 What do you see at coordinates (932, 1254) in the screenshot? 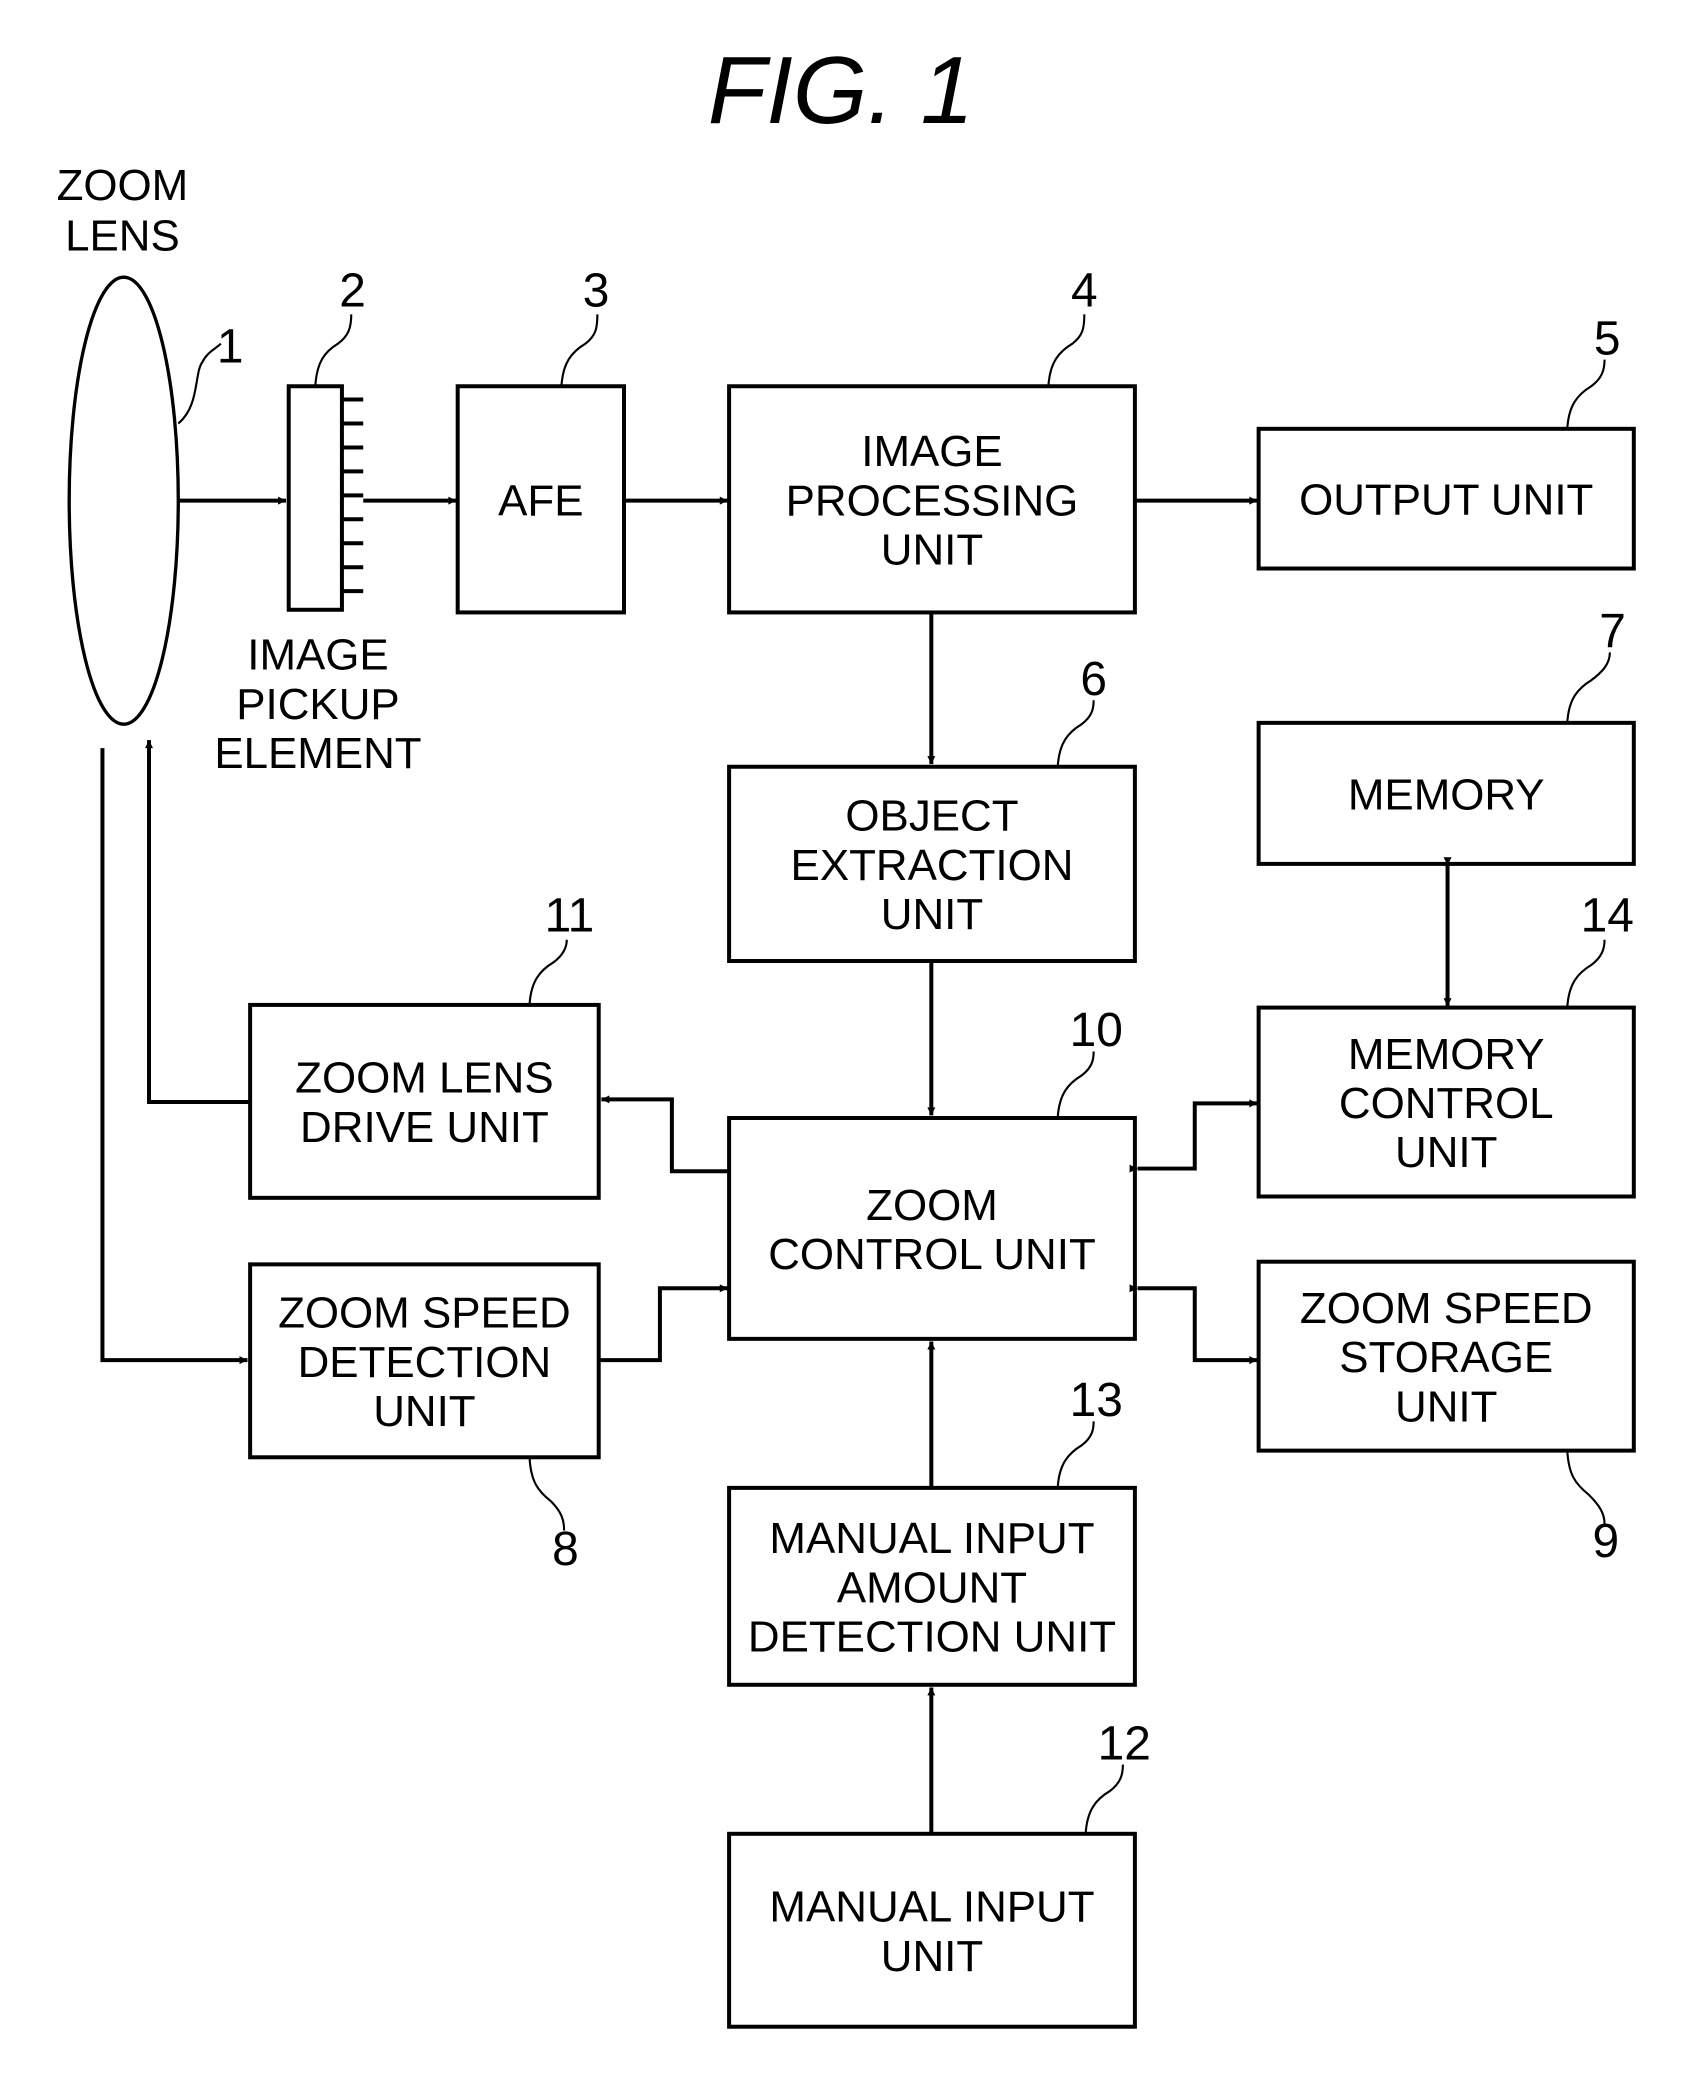
I see `zoom-control-unit-label-line2: CONTROL UNIT` at bounding box center [932, 1254].